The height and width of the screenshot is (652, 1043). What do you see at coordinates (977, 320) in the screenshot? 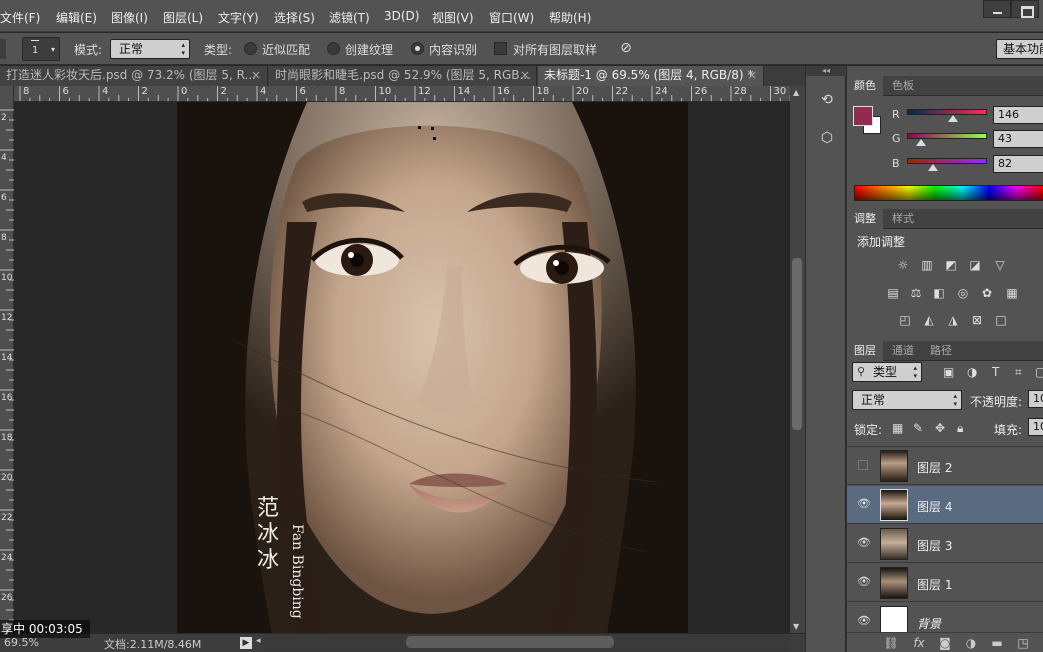
I see `gradient-map-icon: ⊠` at bounding box center [977, 320].